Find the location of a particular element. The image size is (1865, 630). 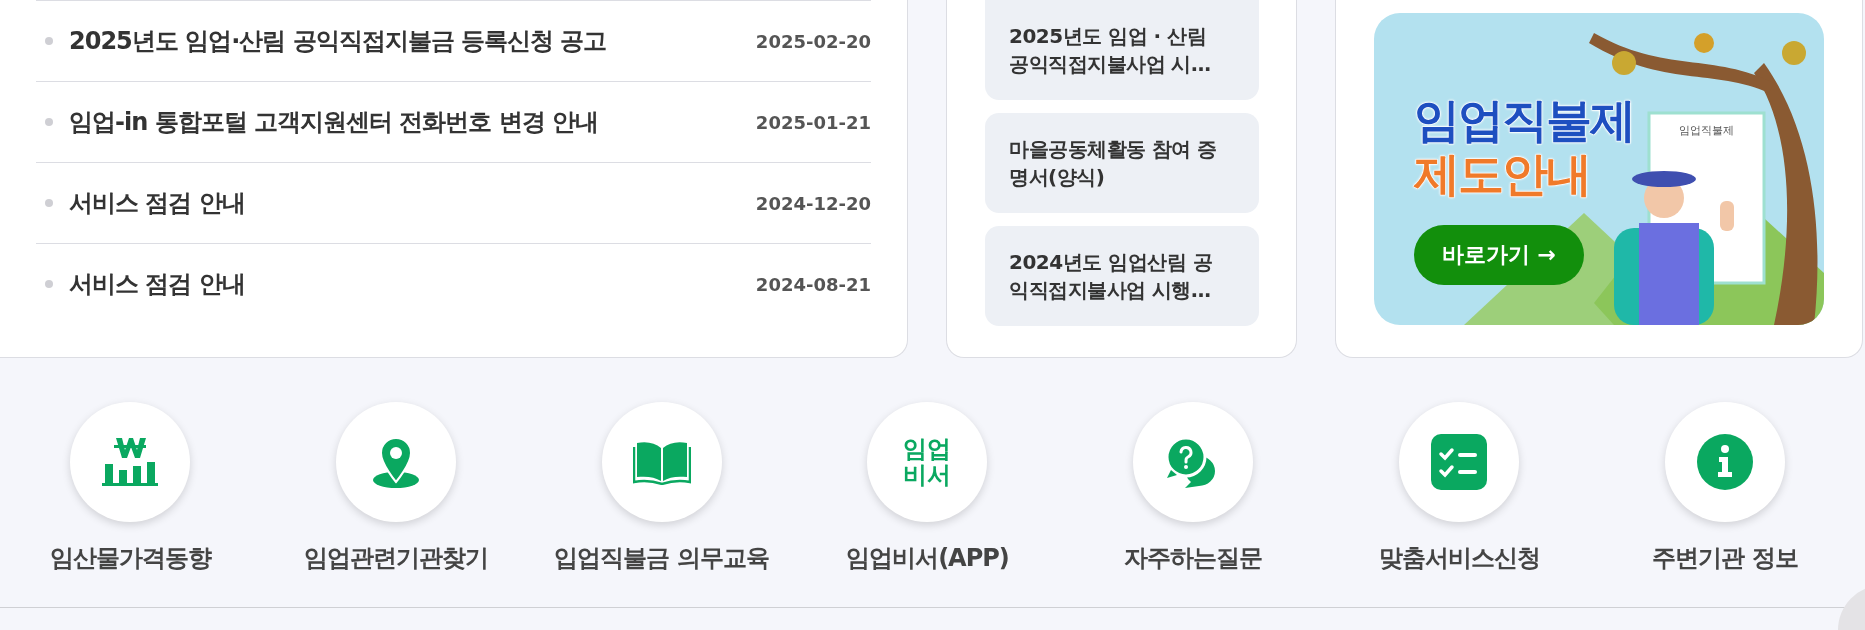

book-icon is located at coordinates (661, 462).